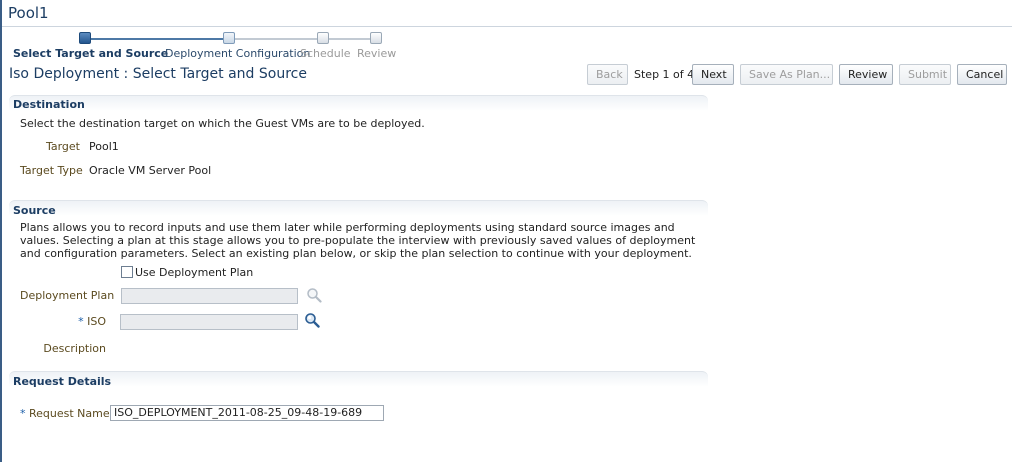 The height and width of the screenshot is (462, 1012). I want to click on train-stop-select-target, so click(85, 38).